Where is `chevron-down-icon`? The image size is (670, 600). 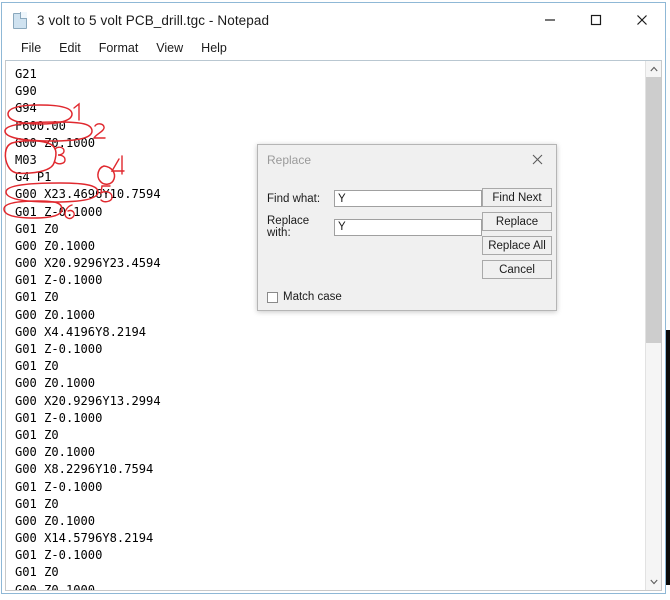 chevron-down-icon is located at coordinates (654, 582).